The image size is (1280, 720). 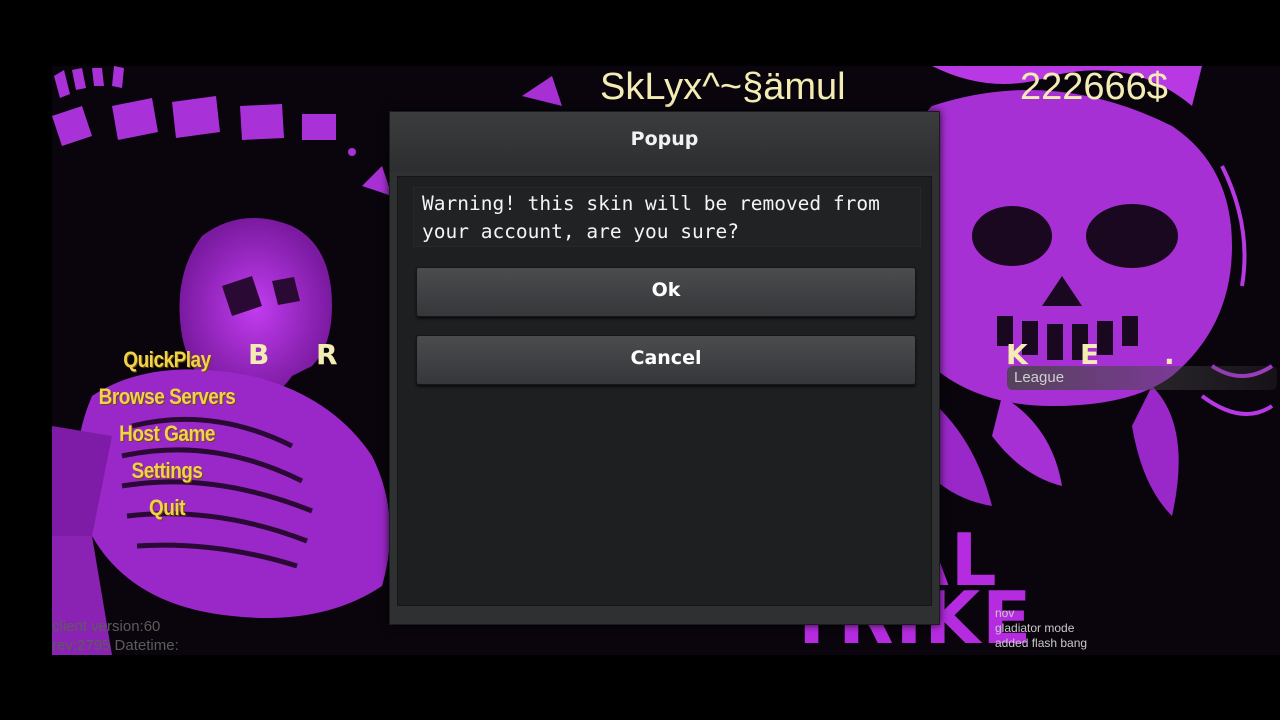 I want to click on menu-item-quit: Quit, so click(x=167, y=508).